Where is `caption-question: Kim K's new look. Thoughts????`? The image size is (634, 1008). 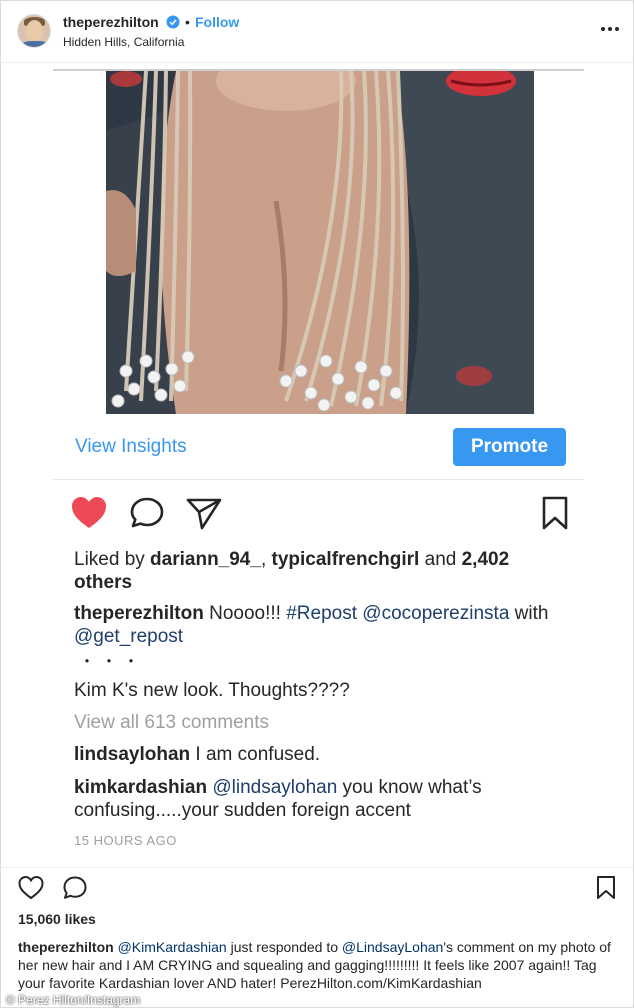
caption-question: Kim K's new look. Thoughts???? is located at coordinates (212, 690).